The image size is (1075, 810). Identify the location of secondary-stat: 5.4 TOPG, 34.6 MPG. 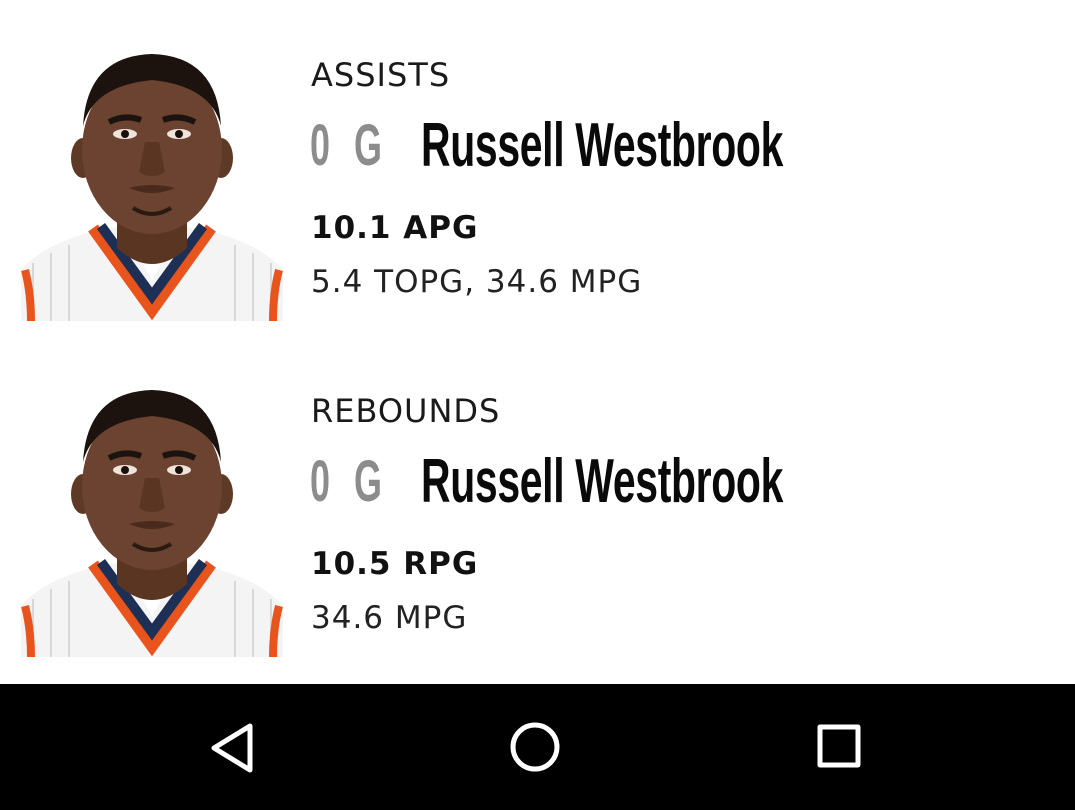
(477, 282).